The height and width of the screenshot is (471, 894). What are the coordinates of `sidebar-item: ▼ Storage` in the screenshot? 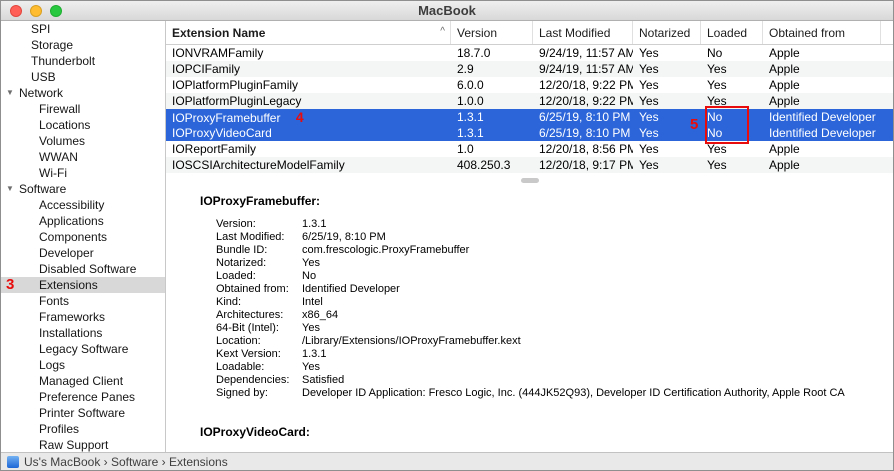 It's located at (83, 45).